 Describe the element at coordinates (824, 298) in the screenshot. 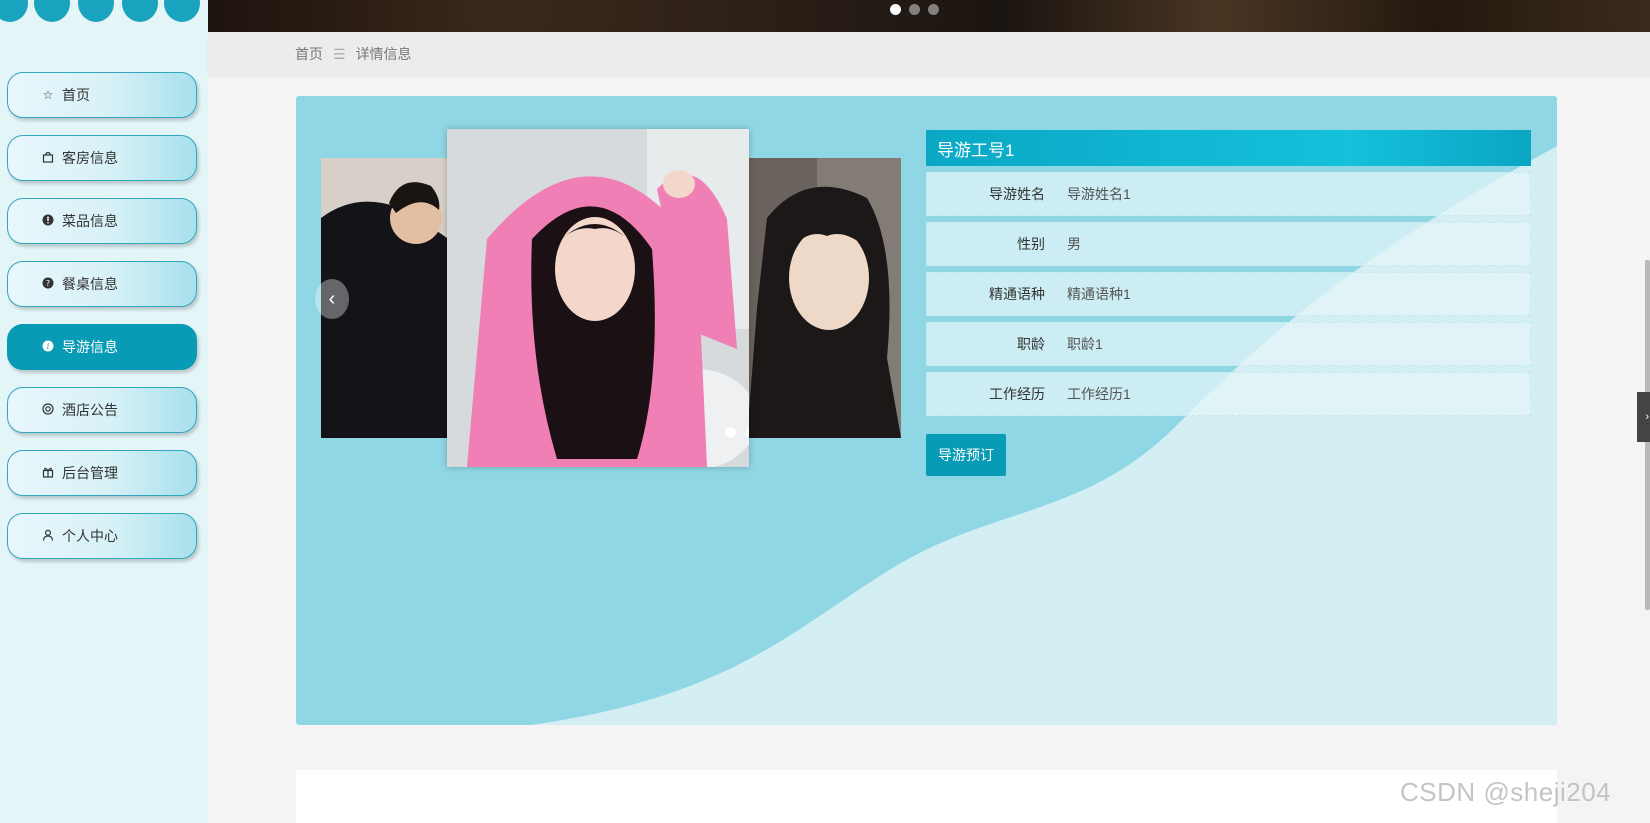

I see `carousel-photo-next` at that location.